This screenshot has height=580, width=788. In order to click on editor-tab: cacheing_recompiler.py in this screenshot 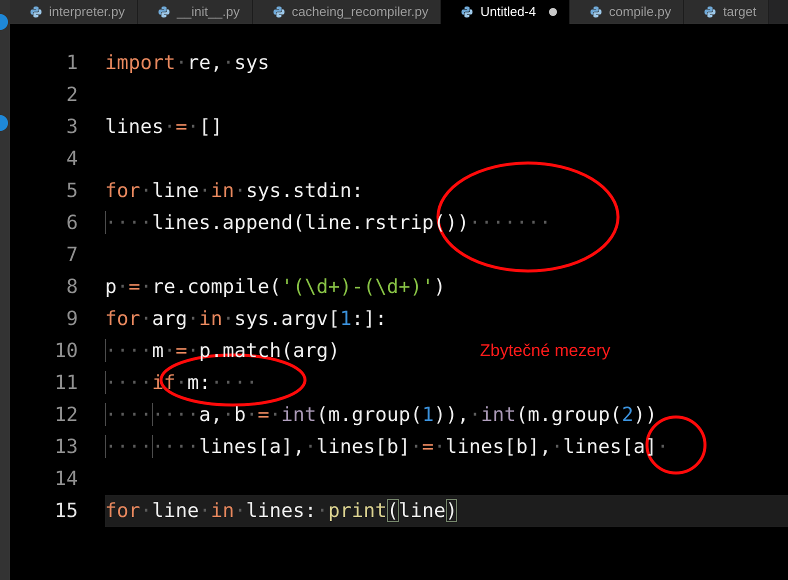, I will do `click(347, 12)`.